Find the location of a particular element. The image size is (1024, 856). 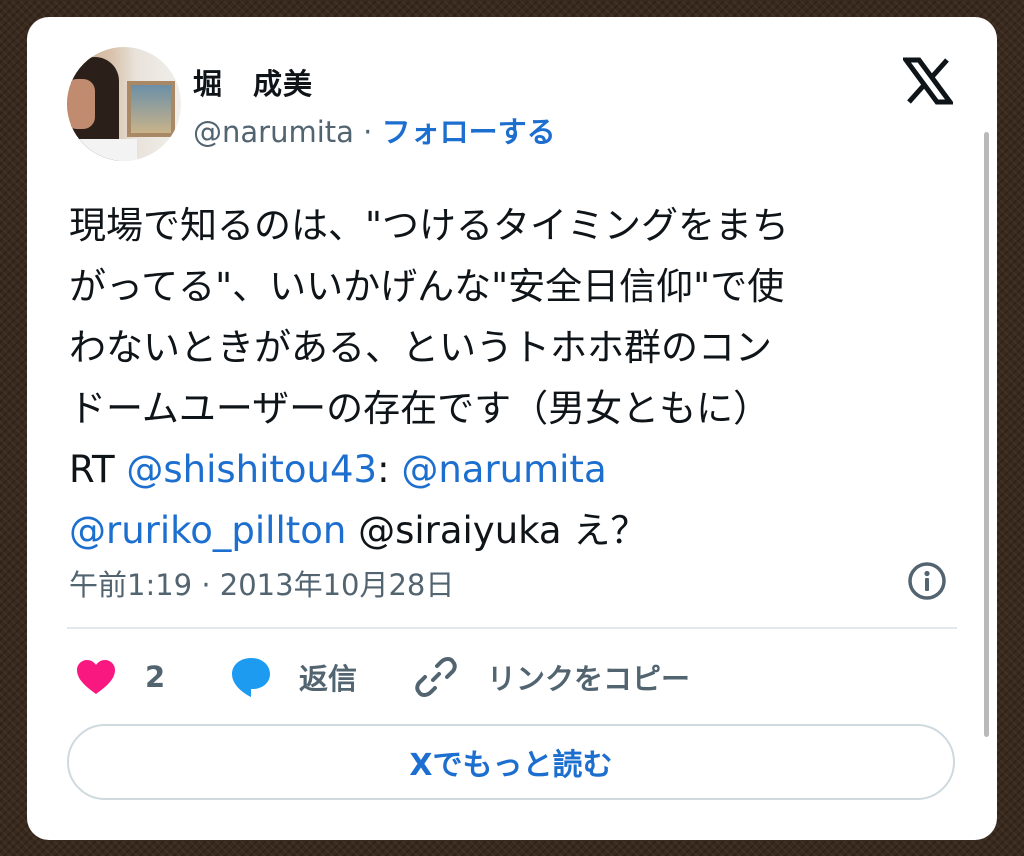

divider is located at coordinates (512, 628).